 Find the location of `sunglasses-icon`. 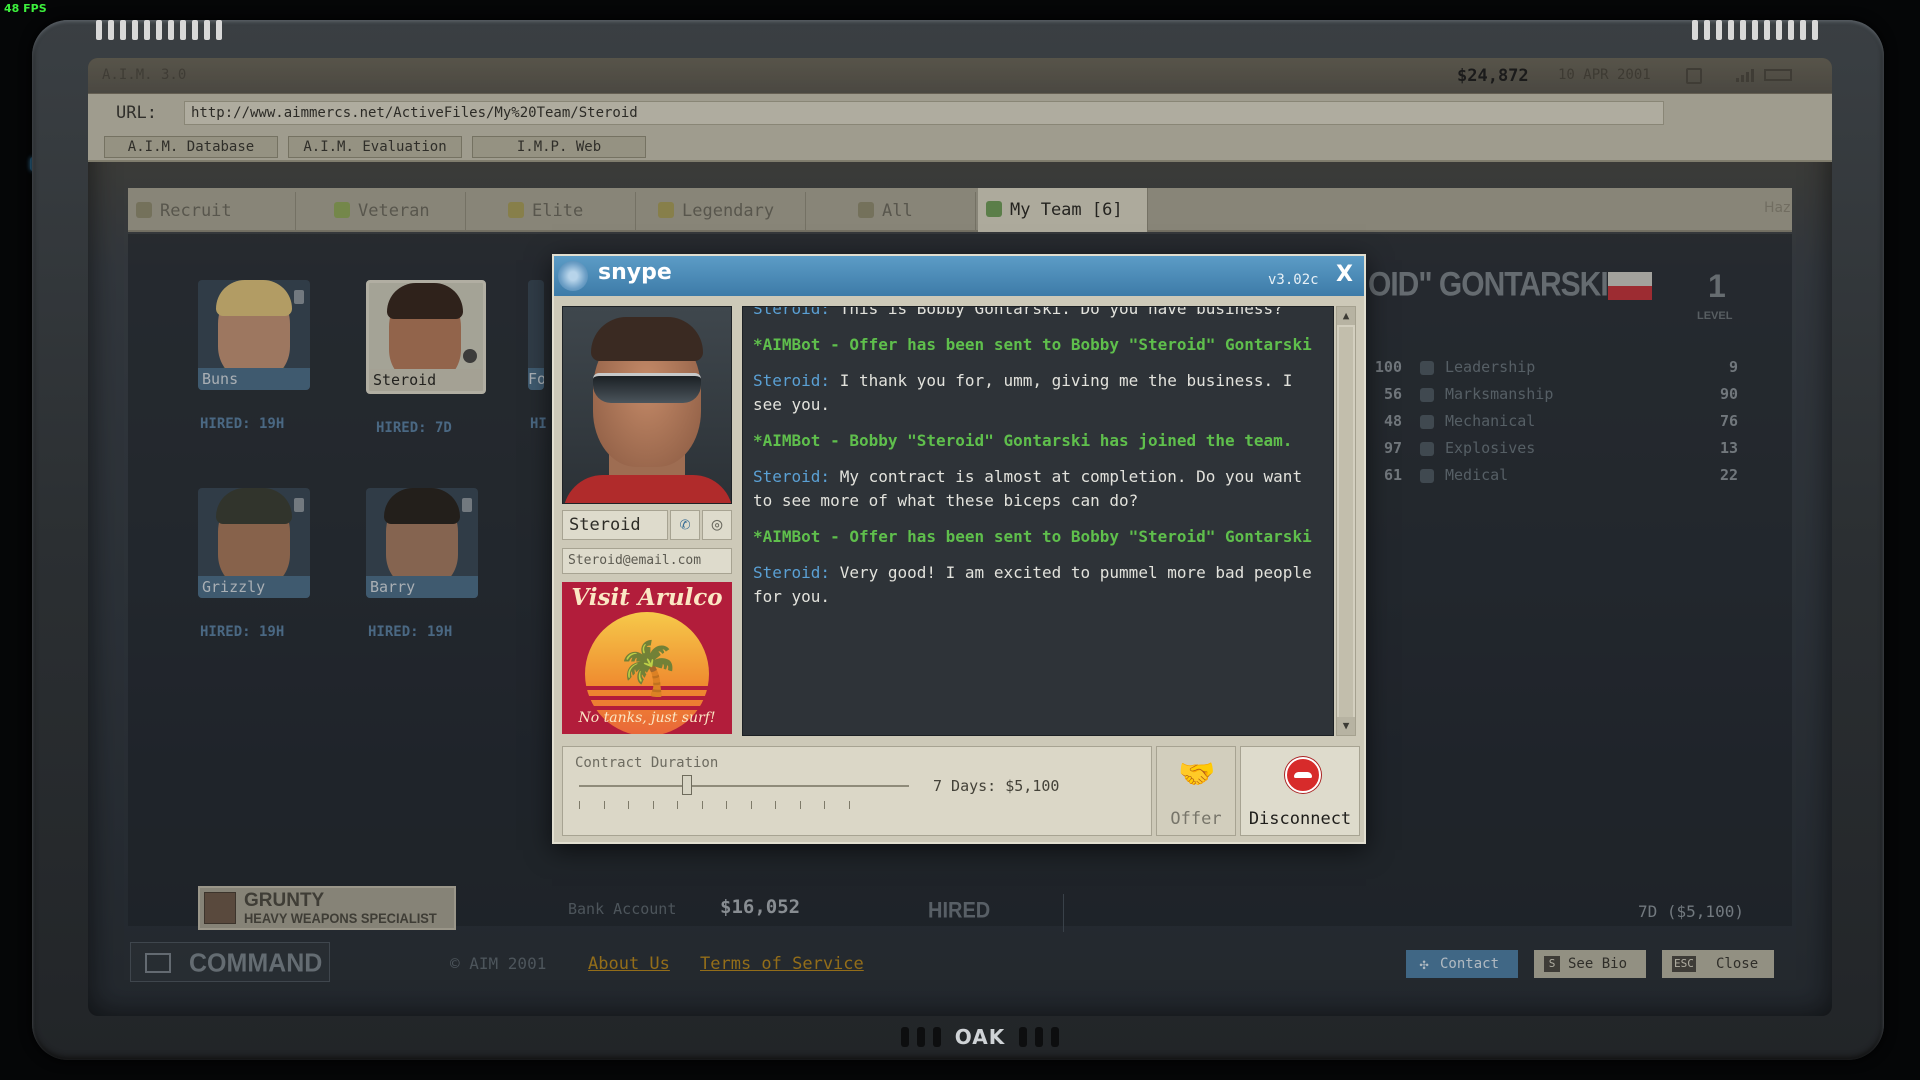

sunglasses-icon is located at coordinates (647, 388).